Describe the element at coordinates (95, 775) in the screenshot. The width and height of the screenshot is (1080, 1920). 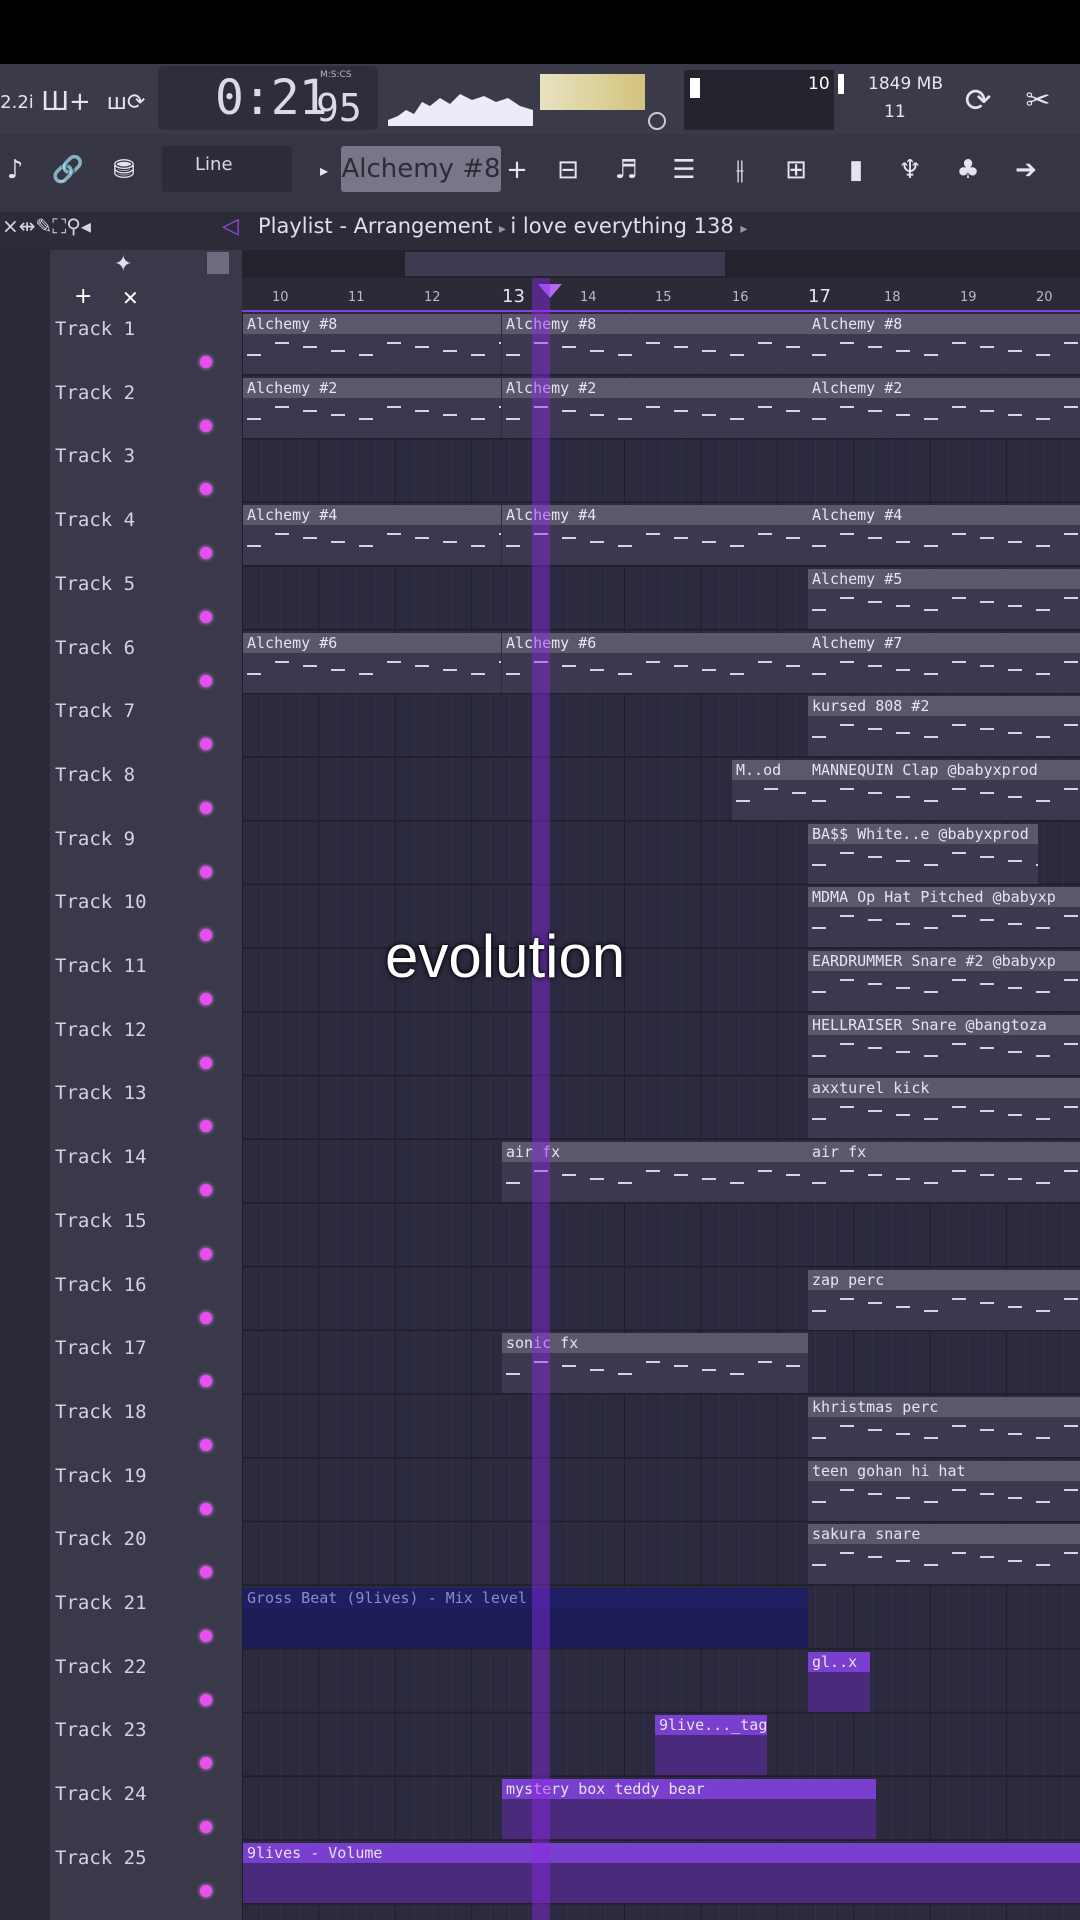
I see `track-name: Track 8` at that location.